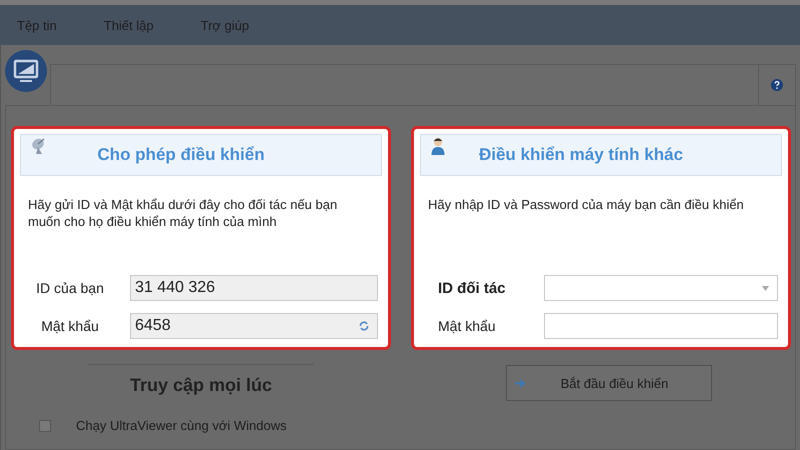 The height and width of the screenshot is (450, 800). What do you see at coordinates (26, 71) in the screenshot?
I see `monitor-icon` at bounding box center [26, 71].